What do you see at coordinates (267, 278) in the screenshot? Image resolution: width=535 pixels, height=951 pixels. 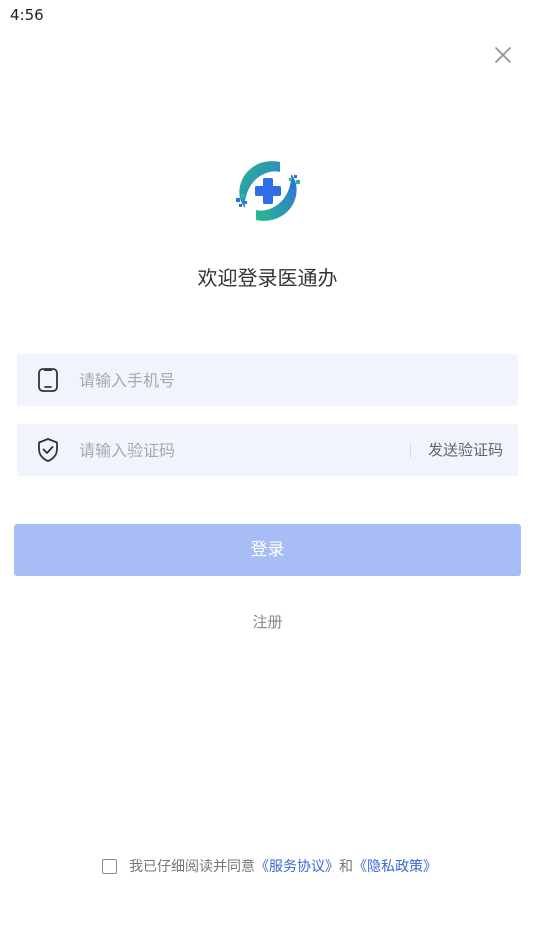 I see `welcome-title: 欢迎登录医通办` at bounding box center [267, 278].